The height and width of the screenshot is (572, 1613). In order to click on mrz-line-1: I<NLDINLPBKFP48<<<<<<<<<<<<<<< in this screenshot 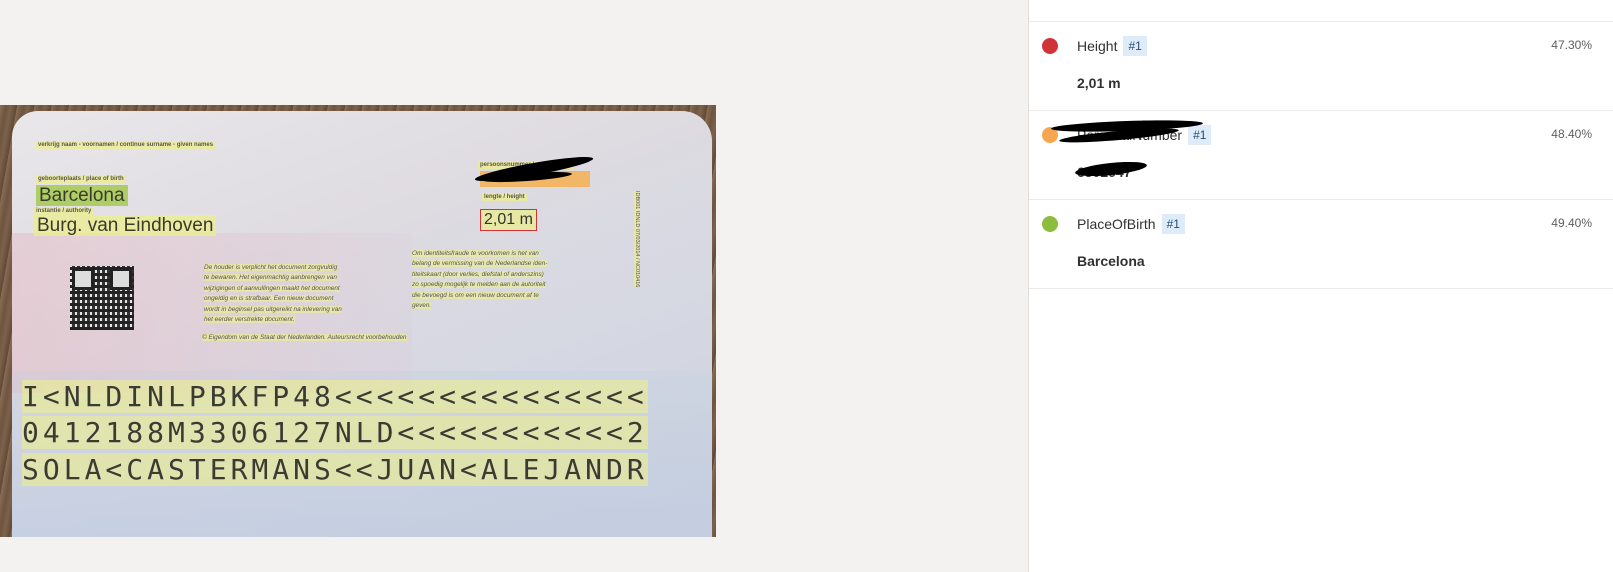, I will do `click(335, 396)`.